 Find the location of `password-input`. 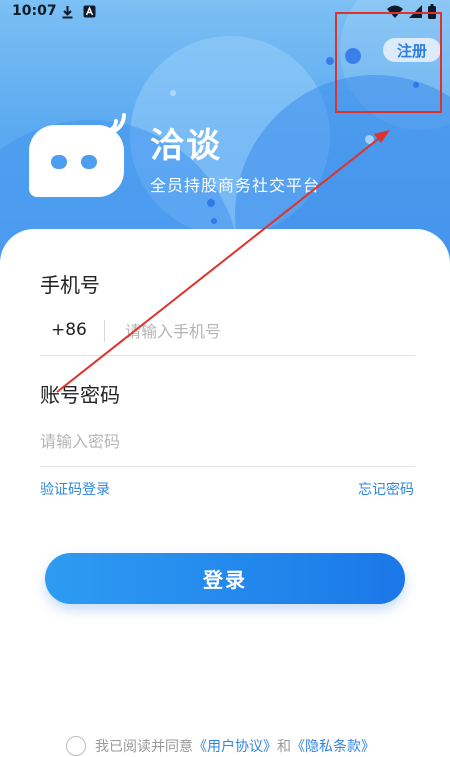

password-input is located at coordinates (225, 441).